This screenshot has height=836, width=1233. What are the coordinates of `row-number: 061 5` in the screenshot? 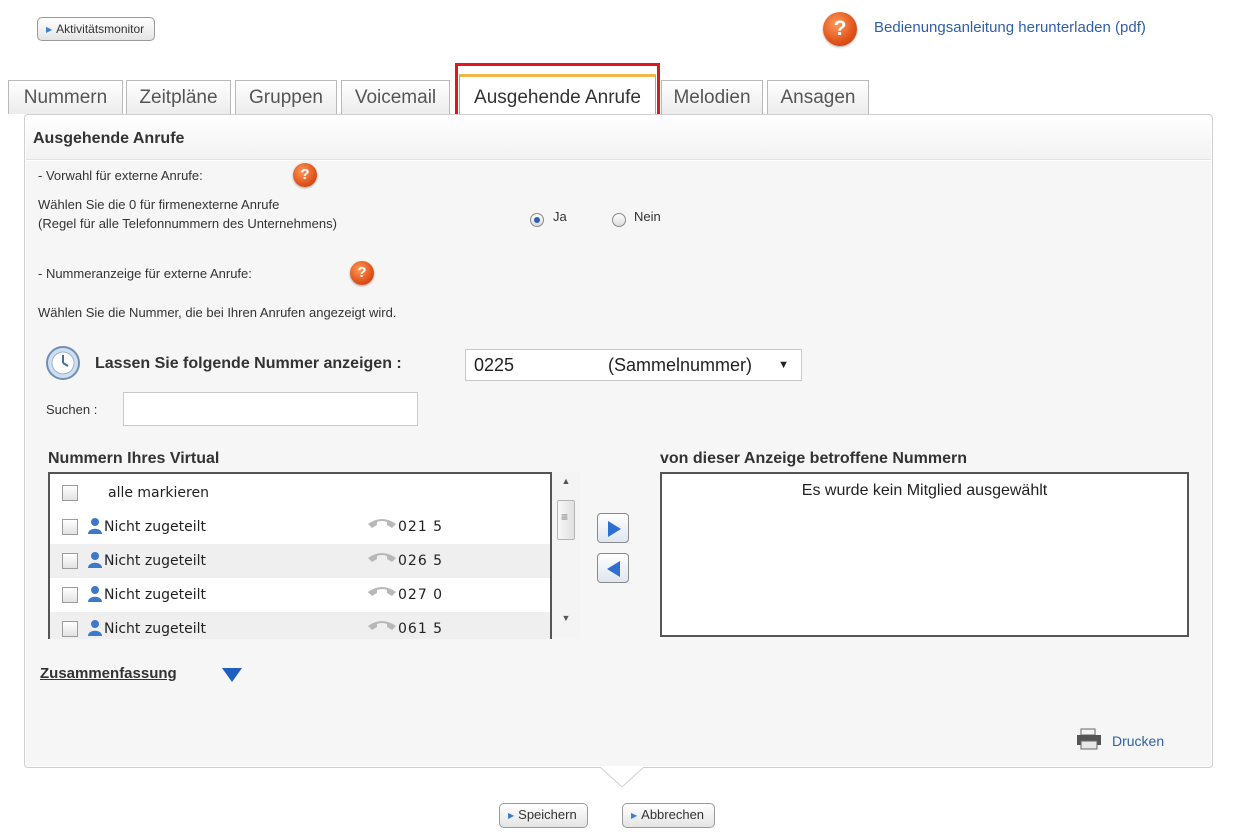 It's located at (421, 629).